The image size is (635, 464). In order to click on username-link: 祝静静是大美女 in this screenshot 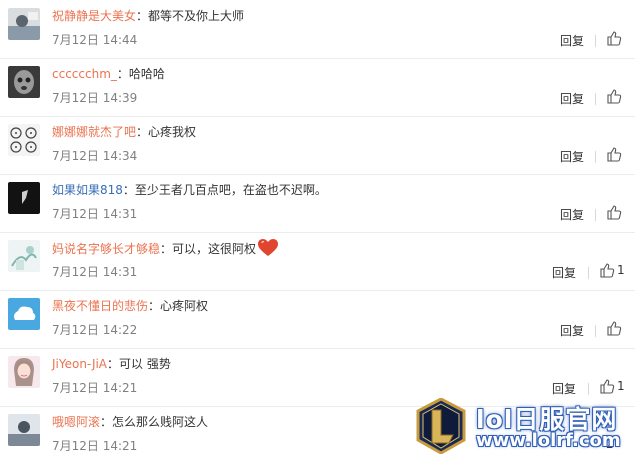, I will do `click(94, 16)`.